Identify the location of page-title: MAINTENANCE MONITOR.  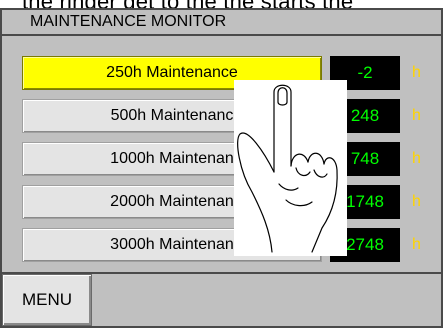
(128, 21).